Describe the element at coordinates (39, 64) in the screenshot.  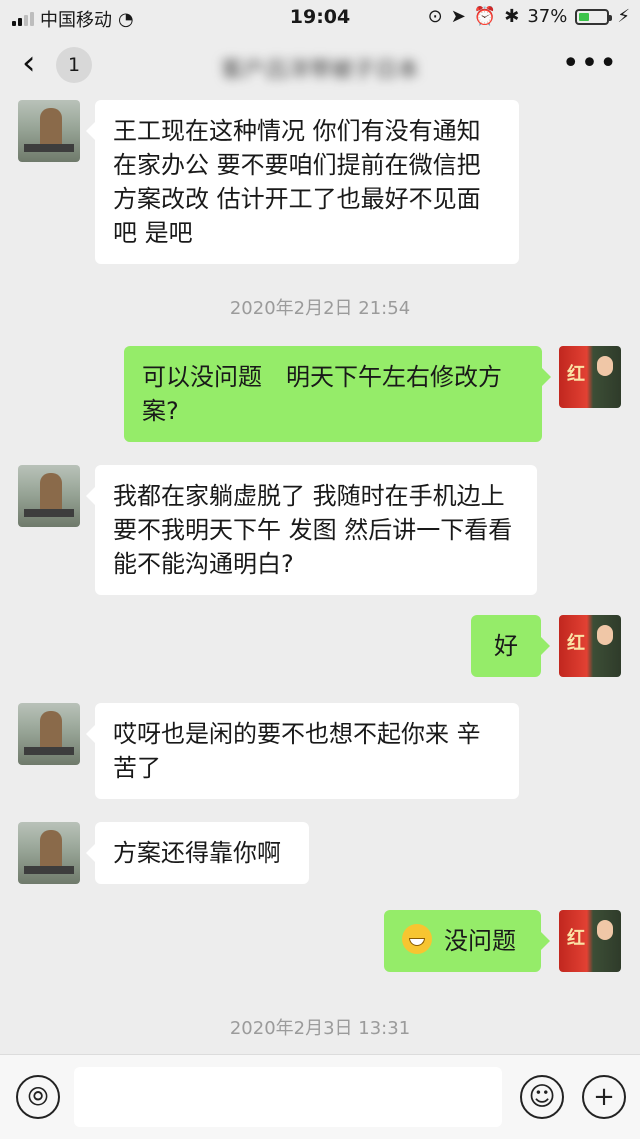
I see `back-arrow-icon: ‹` at that location.